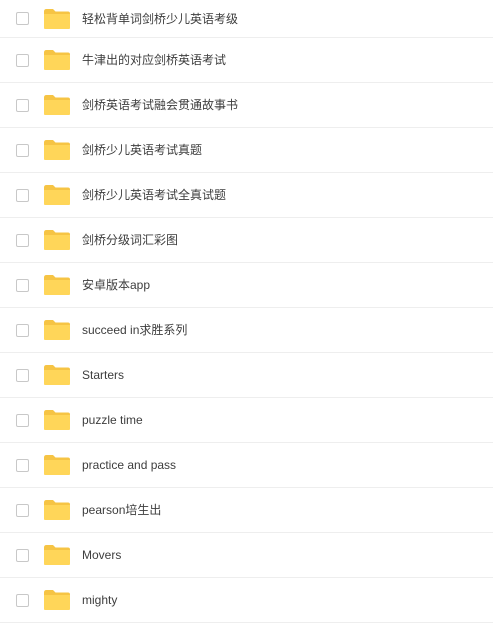 The height and width of the screenshot is (628, 493). I want to click on file-name: 轻松背单词剑桥少儿英语考级, so click(160, 19).